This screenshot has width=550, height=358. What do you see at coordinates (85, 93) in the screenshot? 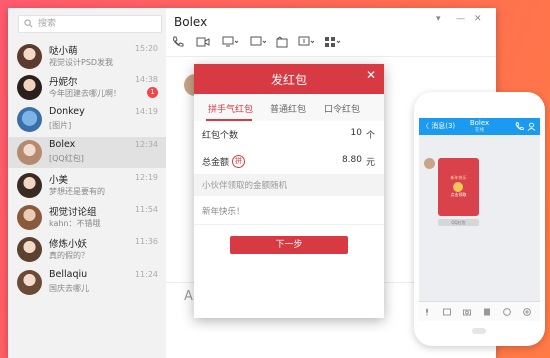
I see `message-preview: 今年团建去哪儿啊！` at bounding box center [85, 93].